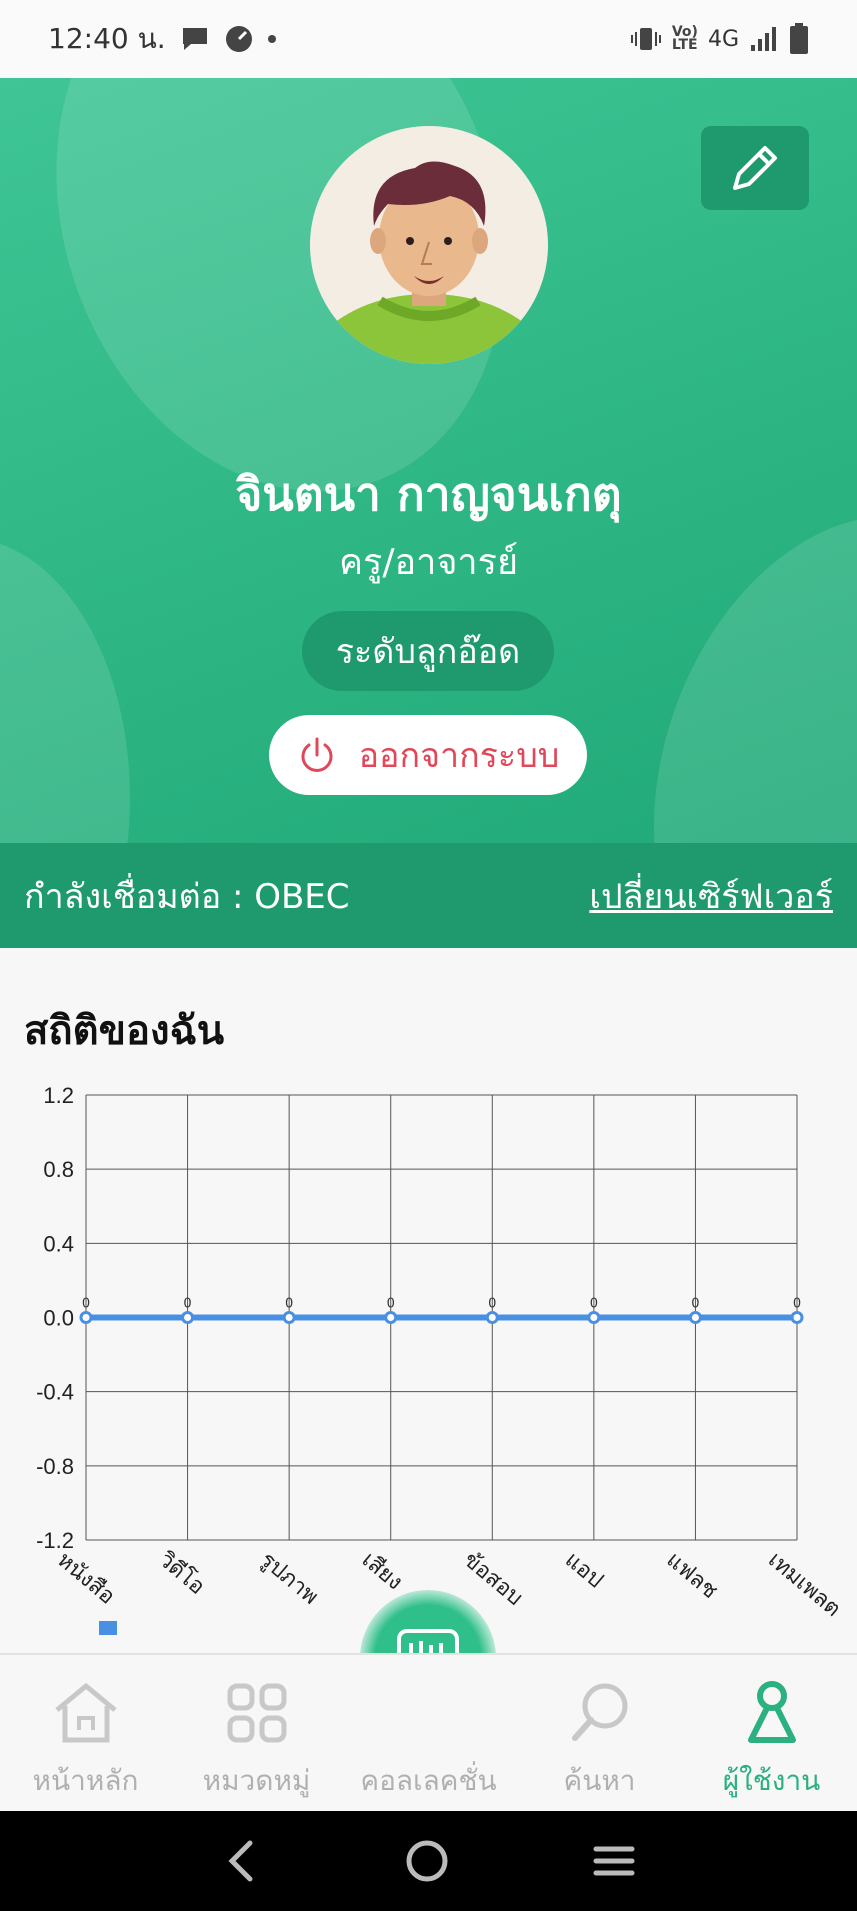 The image size is (857, 1911). What do you see at coordinates (187, 896) in the screenshot?
I see `server-status: กำลังเชื่อมต่อ : OBEC` at bounding box center [187, 896].